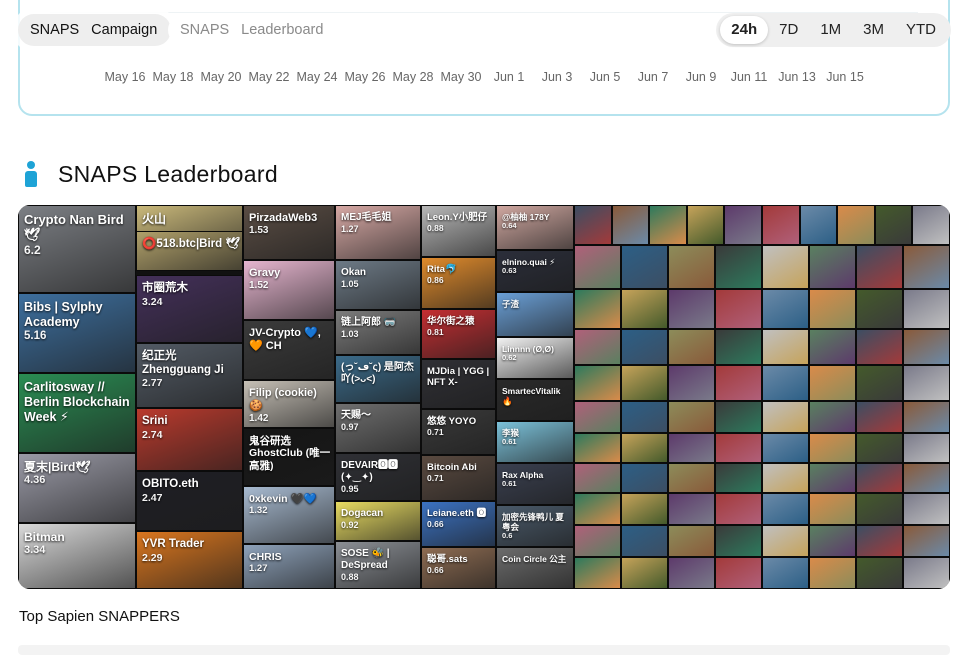  What do you see at coordinates (535, 526) in the screenshot?
I see `leaderboard-tile: 加密先锋鸭儿 夏粤会 0.6` at bounding box center [535, 526].